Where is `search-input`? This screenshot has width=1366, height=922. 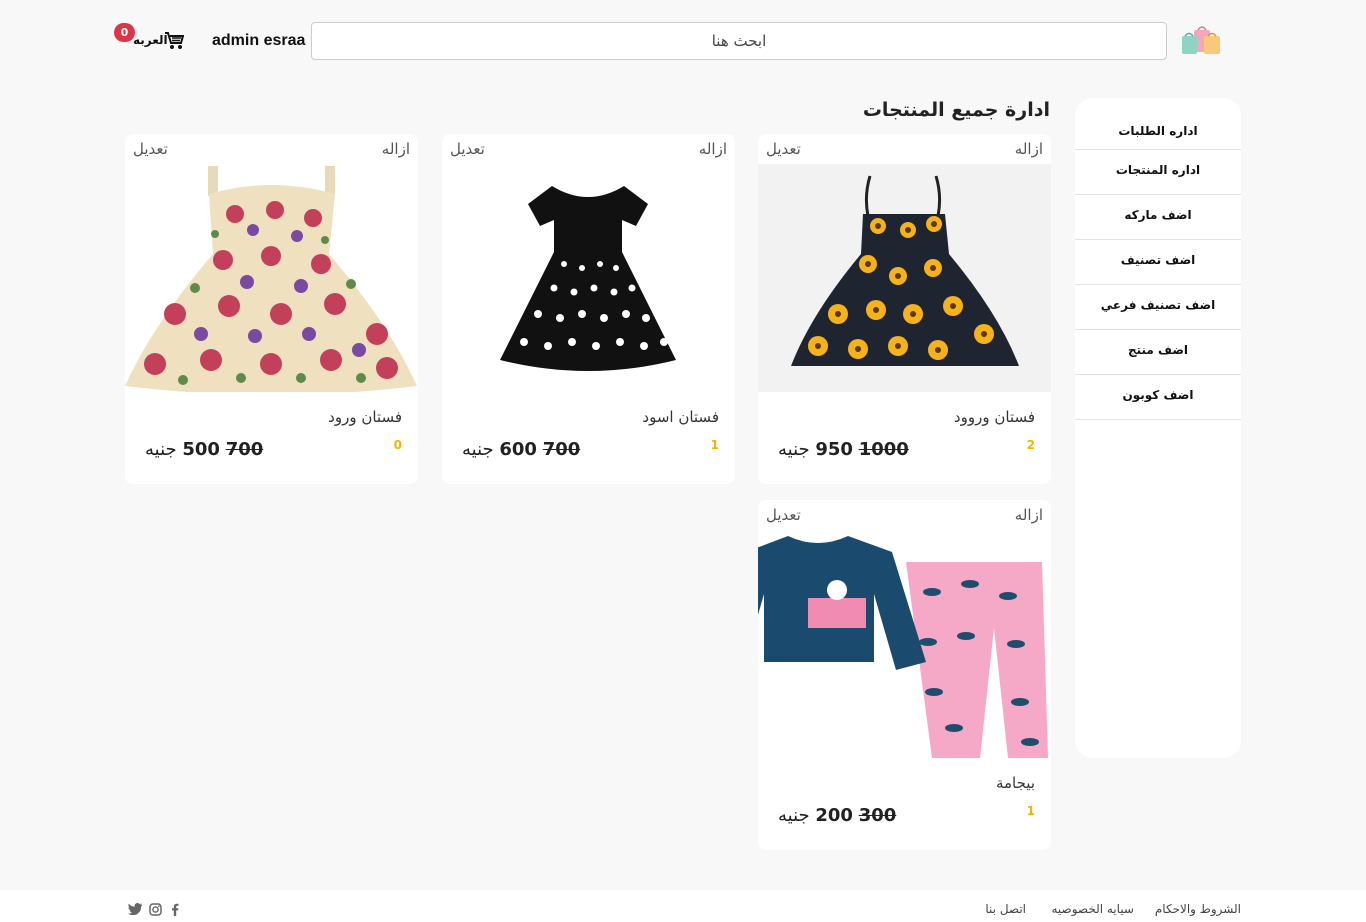 search-input is located at coordinates (739, 41).